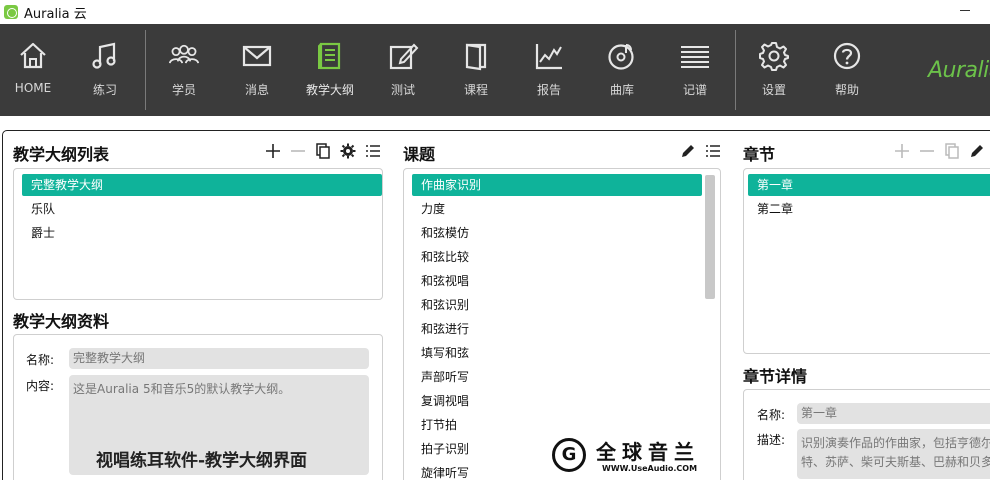  I want to click on chapter-details-title: 章节详情, so click(775, 376).